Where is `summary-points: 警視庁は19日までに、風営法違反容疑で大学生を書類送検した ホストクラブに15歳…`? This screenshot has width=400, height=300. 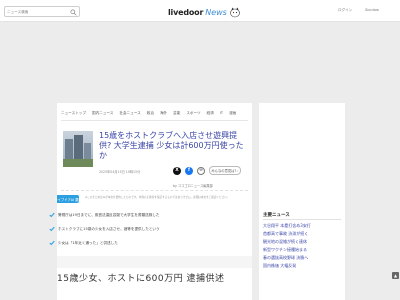 summary-points: 警視庁は19日までに、風営法違反容疑で大学生を書類送検した ホストクラブに15歳… is located at coordinates (150, 230).